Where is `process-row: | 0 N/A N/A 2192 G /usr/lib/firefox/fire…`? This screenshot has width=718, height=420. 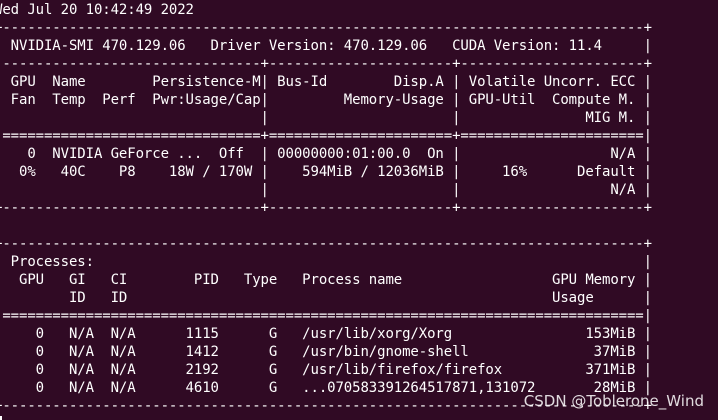 process-row: | 0 N/A N/A 2192 G /usr/lib/firefox/fire… is located at coordinates (326, 370).